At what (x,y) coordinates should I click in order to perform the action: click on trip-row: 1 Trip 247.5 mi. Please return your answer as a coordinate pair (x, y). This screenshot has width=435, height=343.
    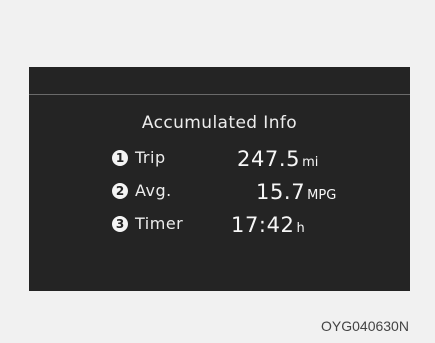
    Looking at the image, I should click on (219, 159).